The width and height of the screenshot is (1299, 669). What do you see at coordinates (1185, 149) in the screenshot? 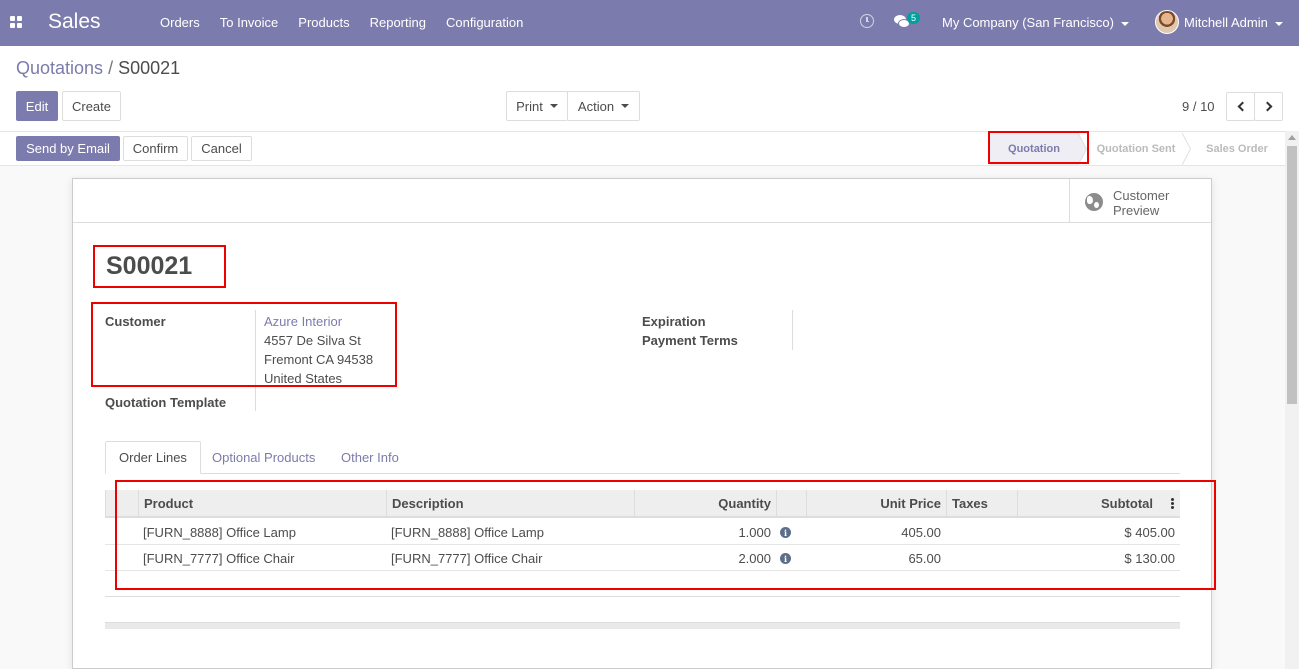
I see `stage-arrow` at bounding box center [1185, 149].